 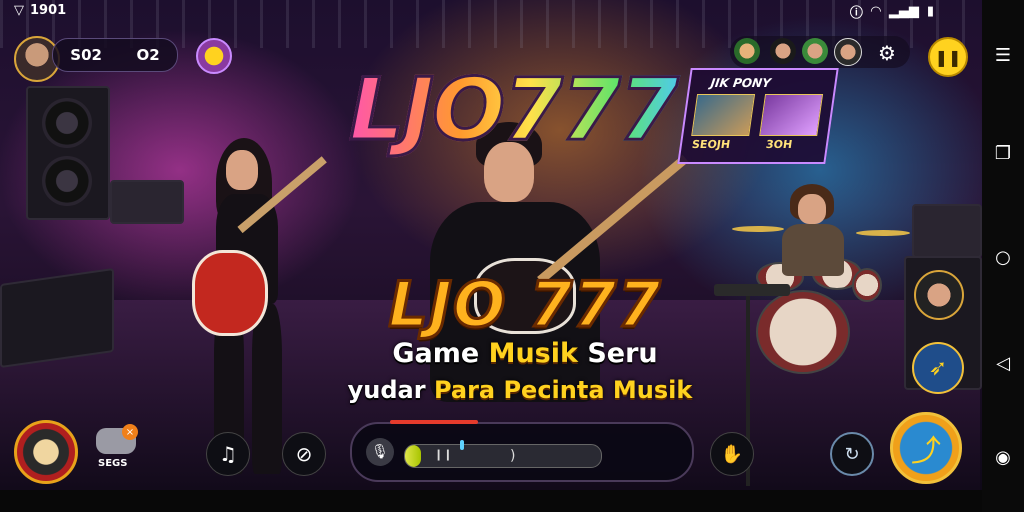 What do you see at coordinates (563, 390) in the screenshot?
I see `tagline-2-part-b: Para Pecinta Musik` at bounding box center [563, 390].